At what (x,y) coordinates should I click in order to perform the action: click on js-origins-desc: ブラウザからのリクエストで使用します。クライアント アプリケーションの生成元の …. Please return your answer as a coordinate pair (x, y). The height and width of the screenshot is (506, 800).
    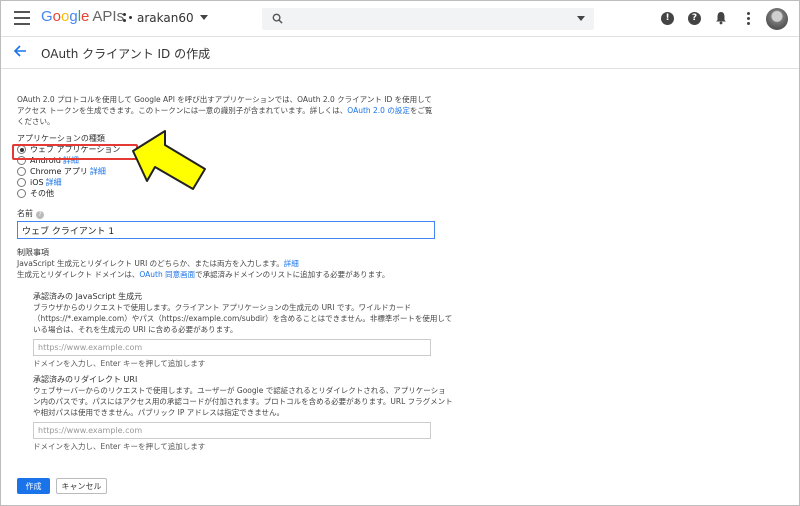
    Looking at the image, I should click on (243, 318).